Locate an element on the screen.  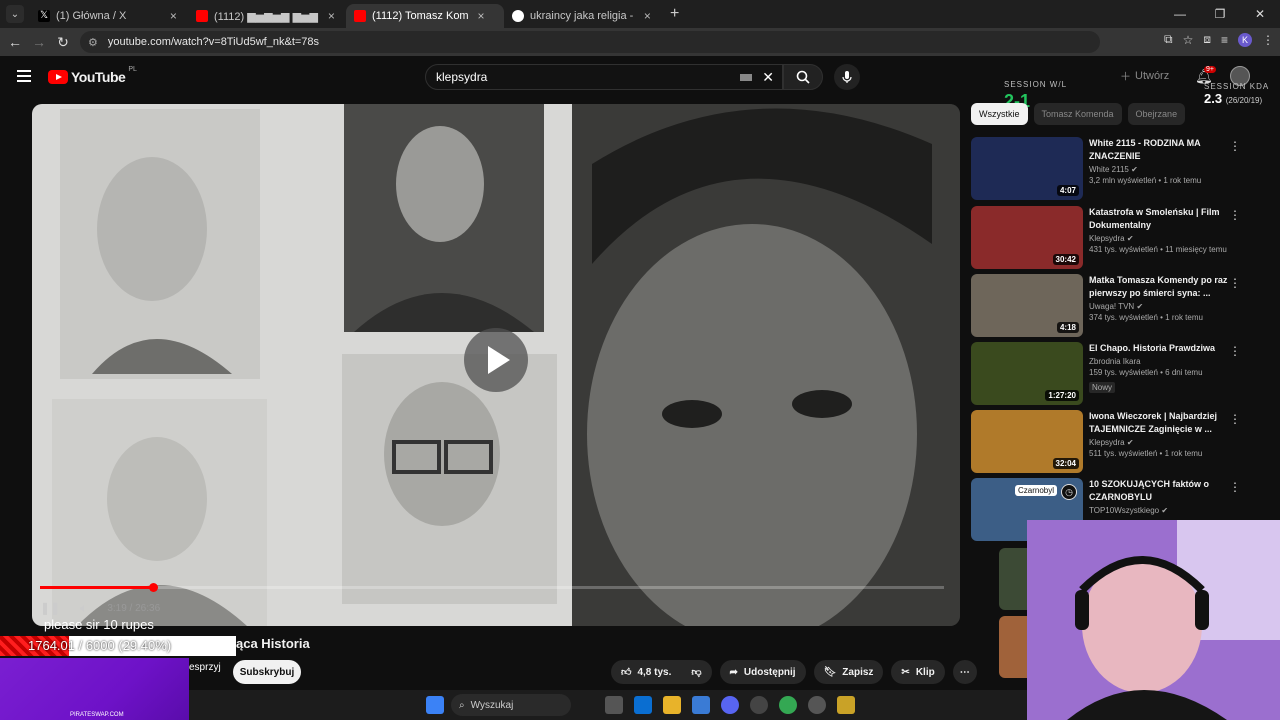
taskbar-search: ⌕ Wyszukaj is located at coordinates (511, 705).